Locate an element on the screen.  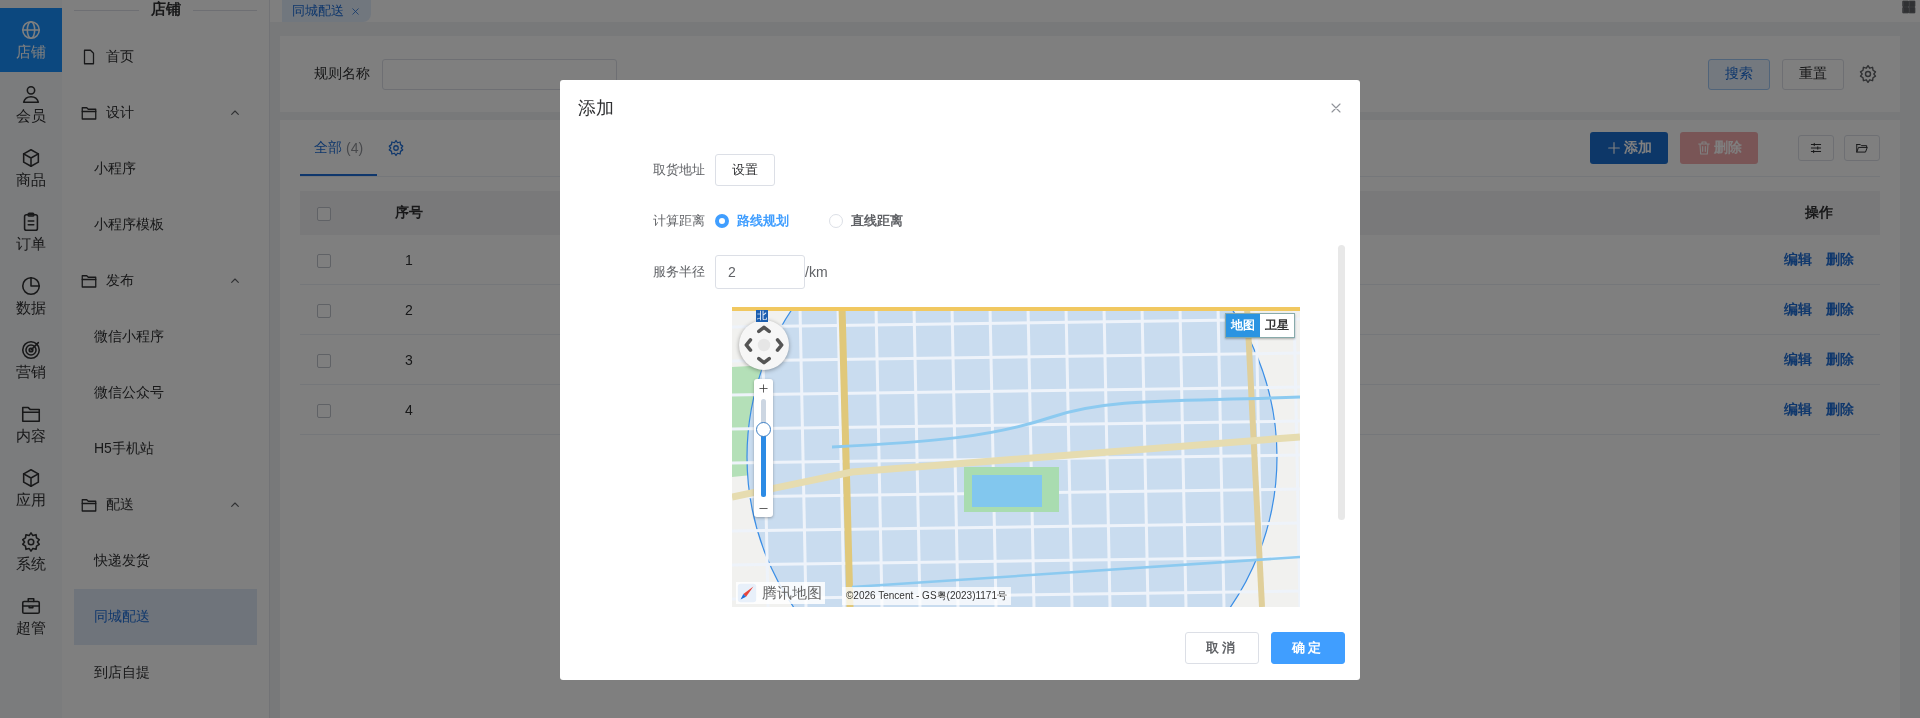
field-label: 服务半径 is located at coordinates (678, 272).